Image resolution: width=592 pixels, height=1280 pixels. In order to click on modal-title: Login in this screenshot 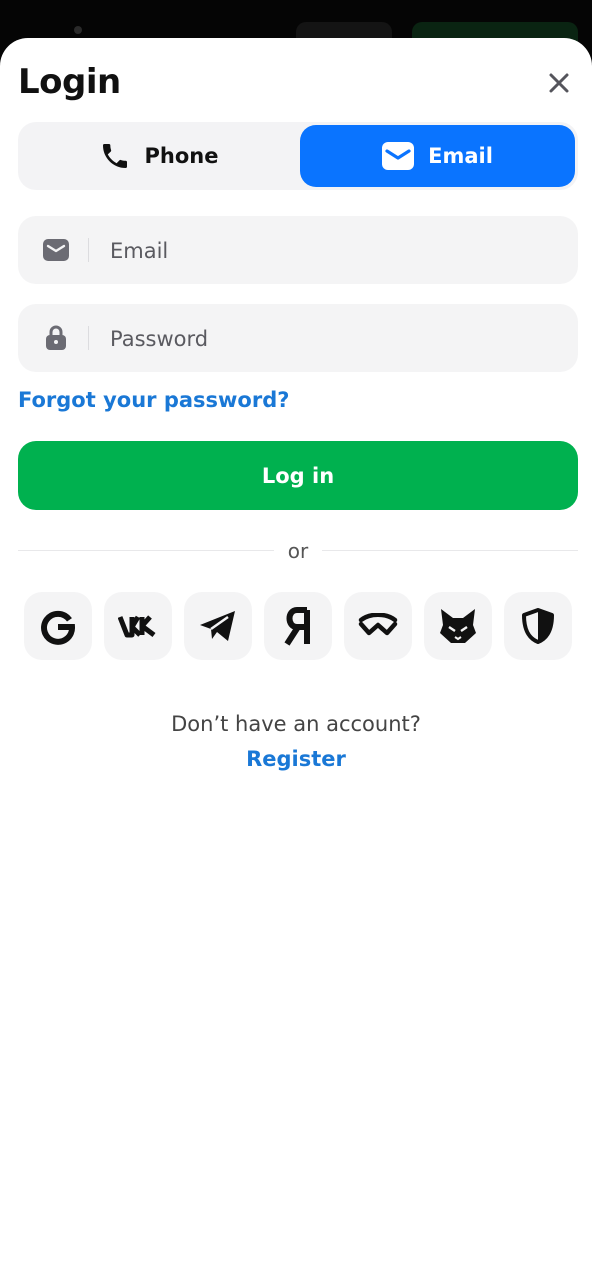, I will do `click(69, 82)`.